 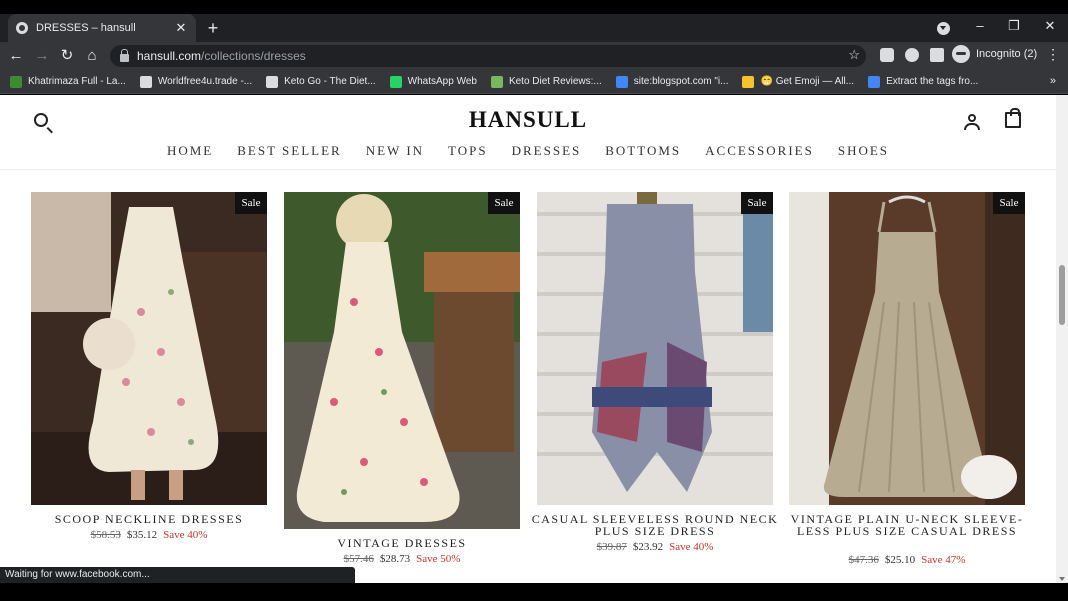 What do you see at coordinates (402, 543) in the screenshot?
I see `product-name: VINTAGE DRESSES` at bounding box center [402, 543].